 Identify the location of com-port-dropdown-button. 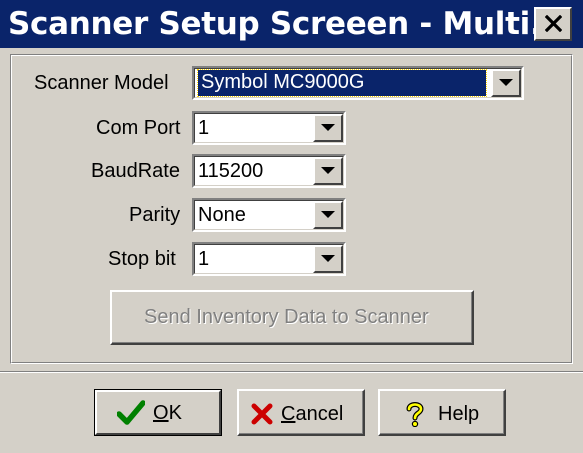
(328, 128).